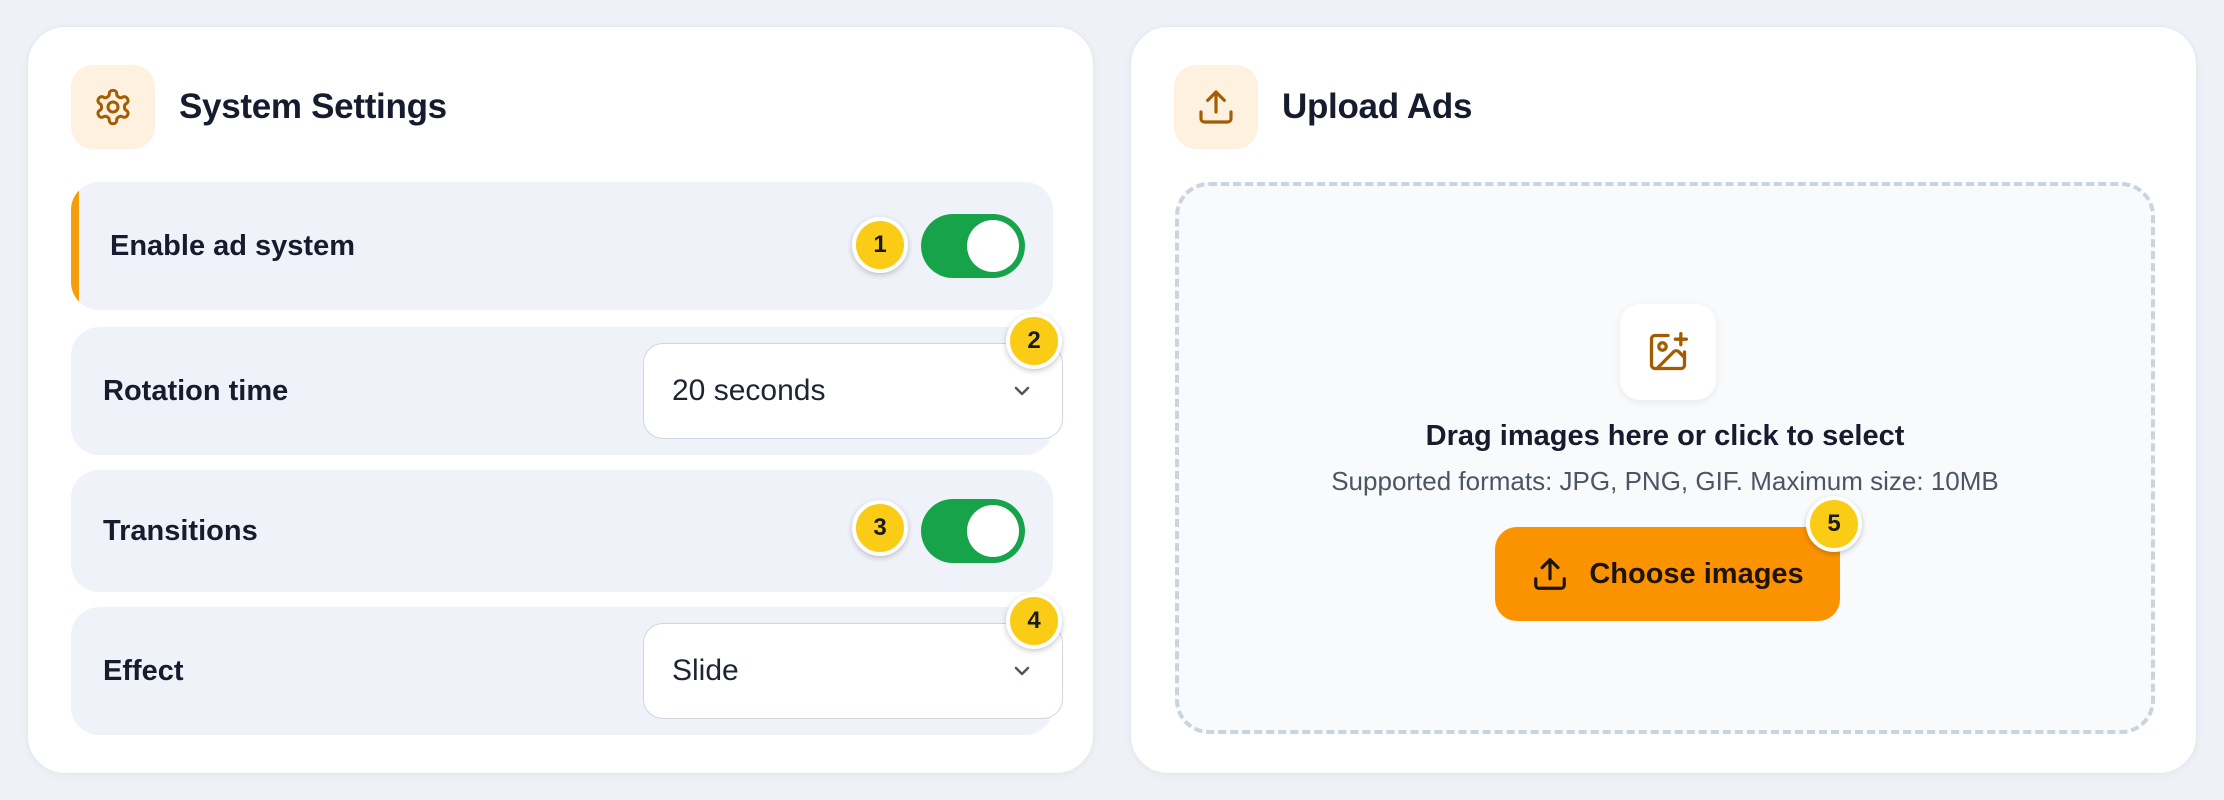 The width and height of the screenshot is (2224, 800). I want to click on effect-select: Slide, so click(853, 671).